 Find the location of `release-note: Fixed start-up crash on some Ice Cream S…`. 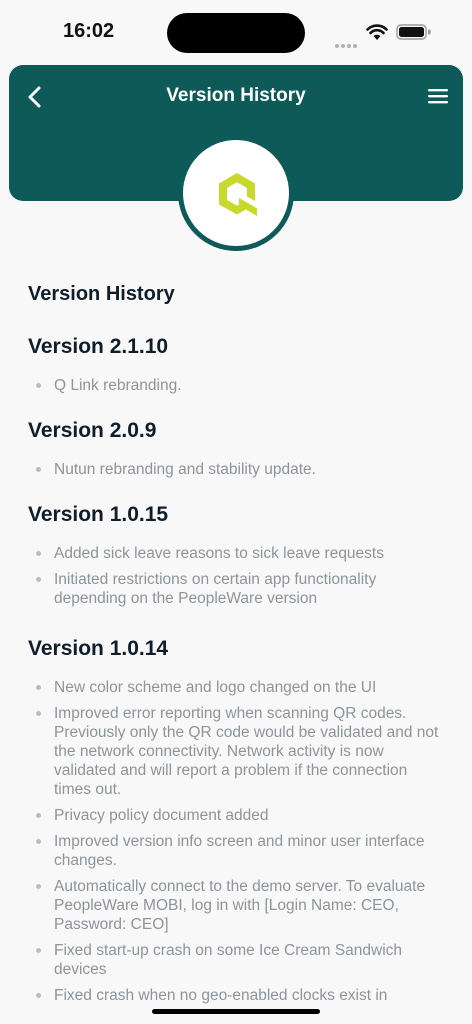

release-note: Fixed start-up crash on some Ice Cream S… is located at coordinates (238, 960).